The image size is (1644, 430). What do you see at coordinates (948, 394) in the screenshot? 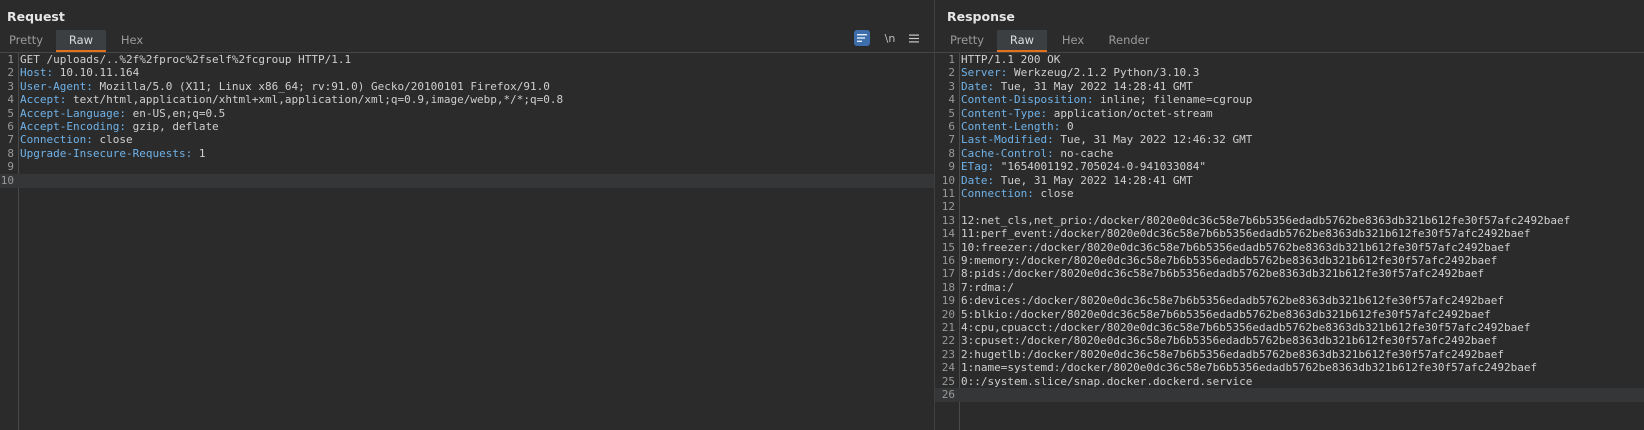
I see `line-number: 26` at bounding box center [948, 394].